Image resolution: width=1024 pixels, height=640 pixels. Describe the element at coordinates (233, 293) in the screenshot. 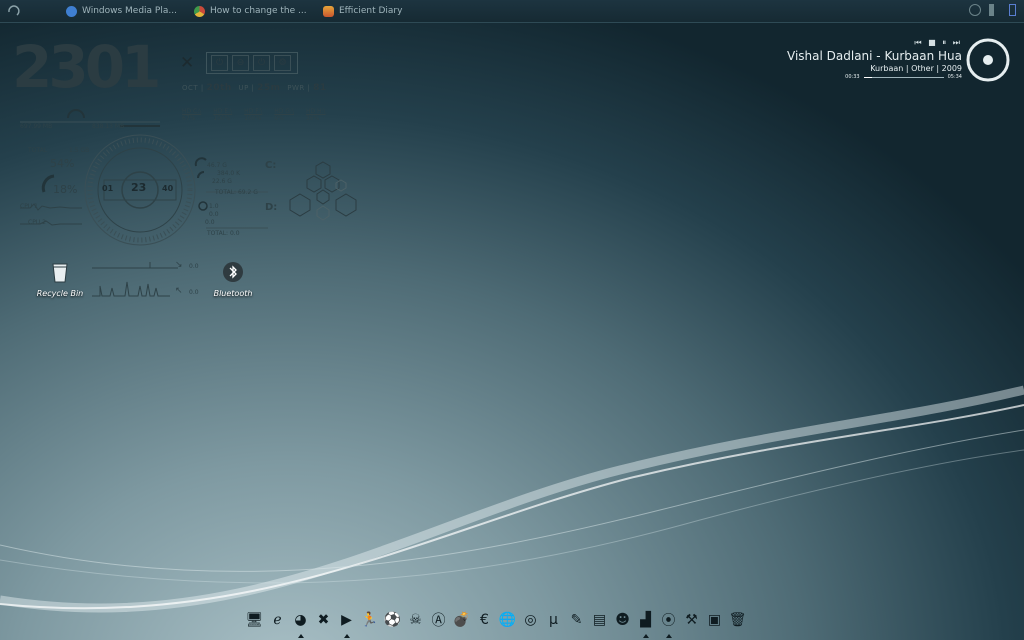

I see `bluetooth-label: Bluetooth` at that location.